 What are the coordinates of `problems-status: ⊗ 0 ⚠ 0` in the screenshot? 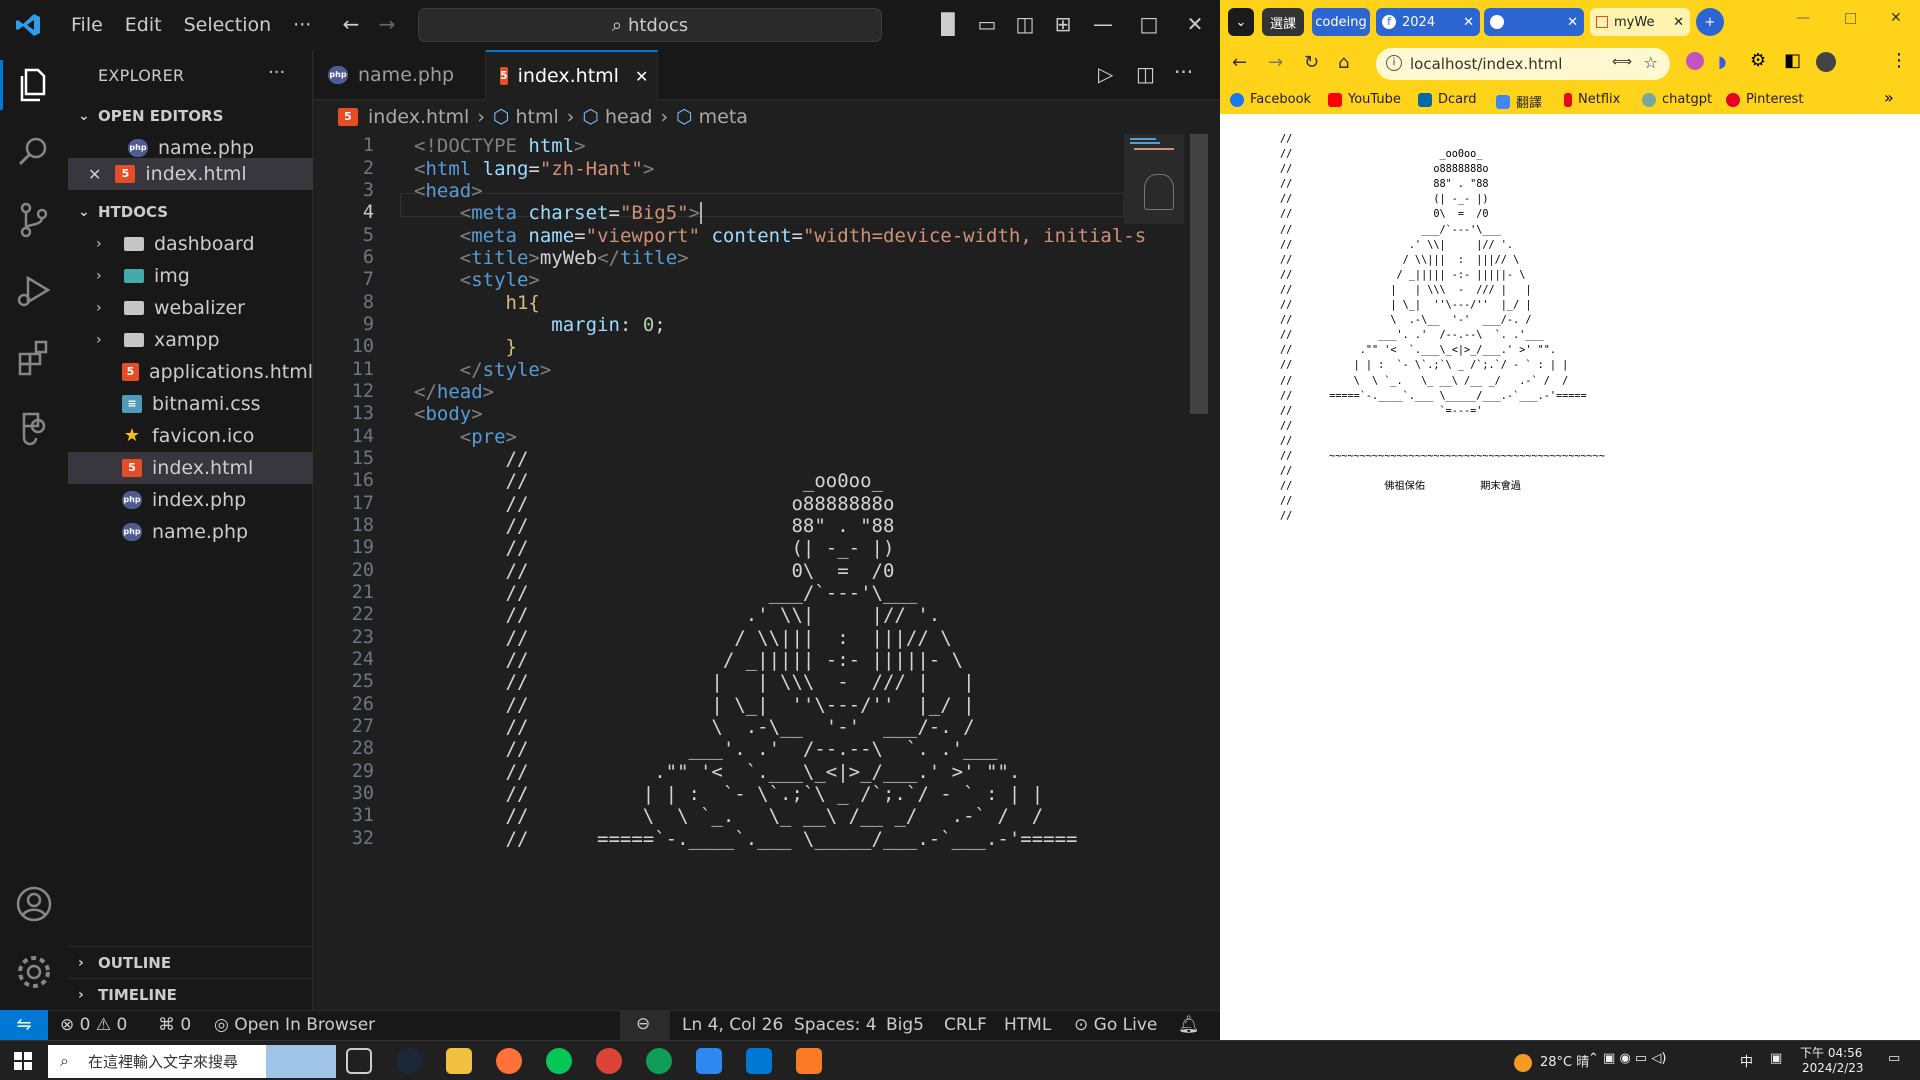 It's located at (93, 1025).